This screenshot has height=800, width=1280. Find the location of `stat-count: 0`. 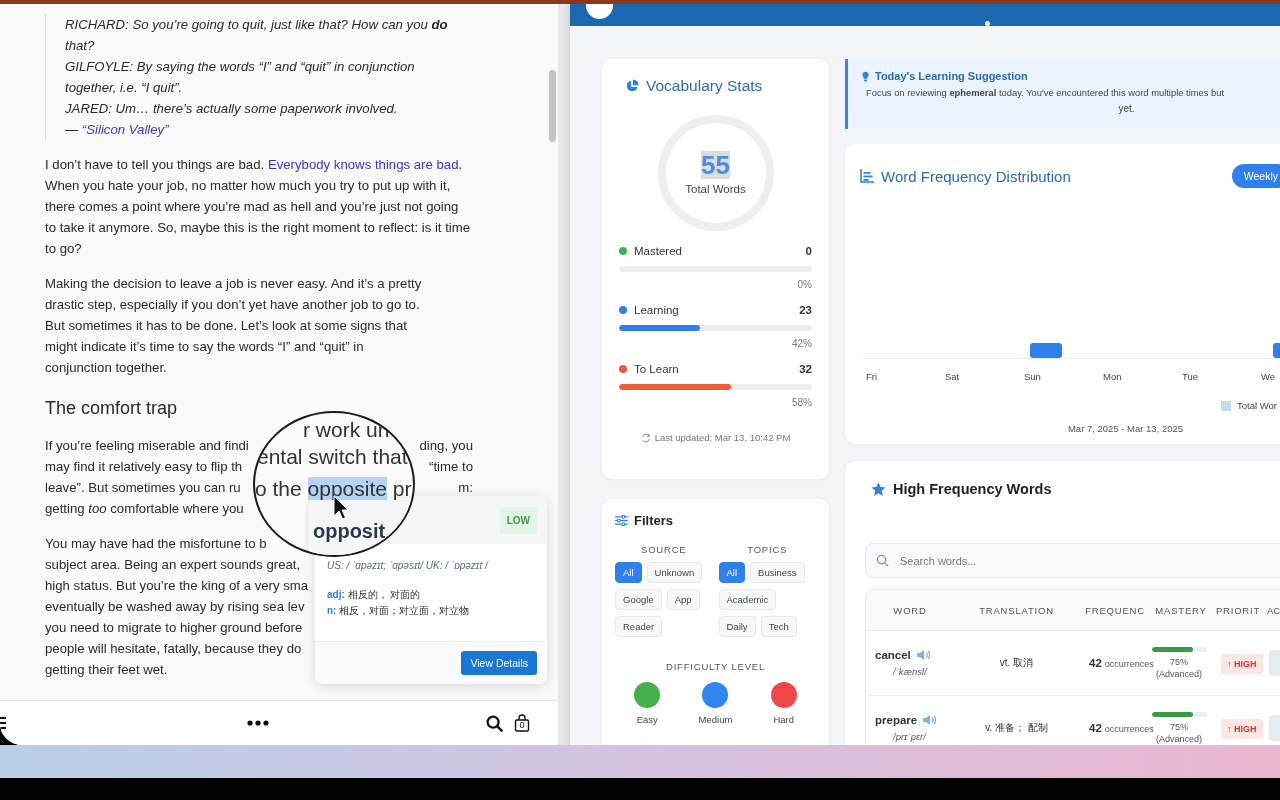

stat-count: 0 is located at coordinates (808, 251).